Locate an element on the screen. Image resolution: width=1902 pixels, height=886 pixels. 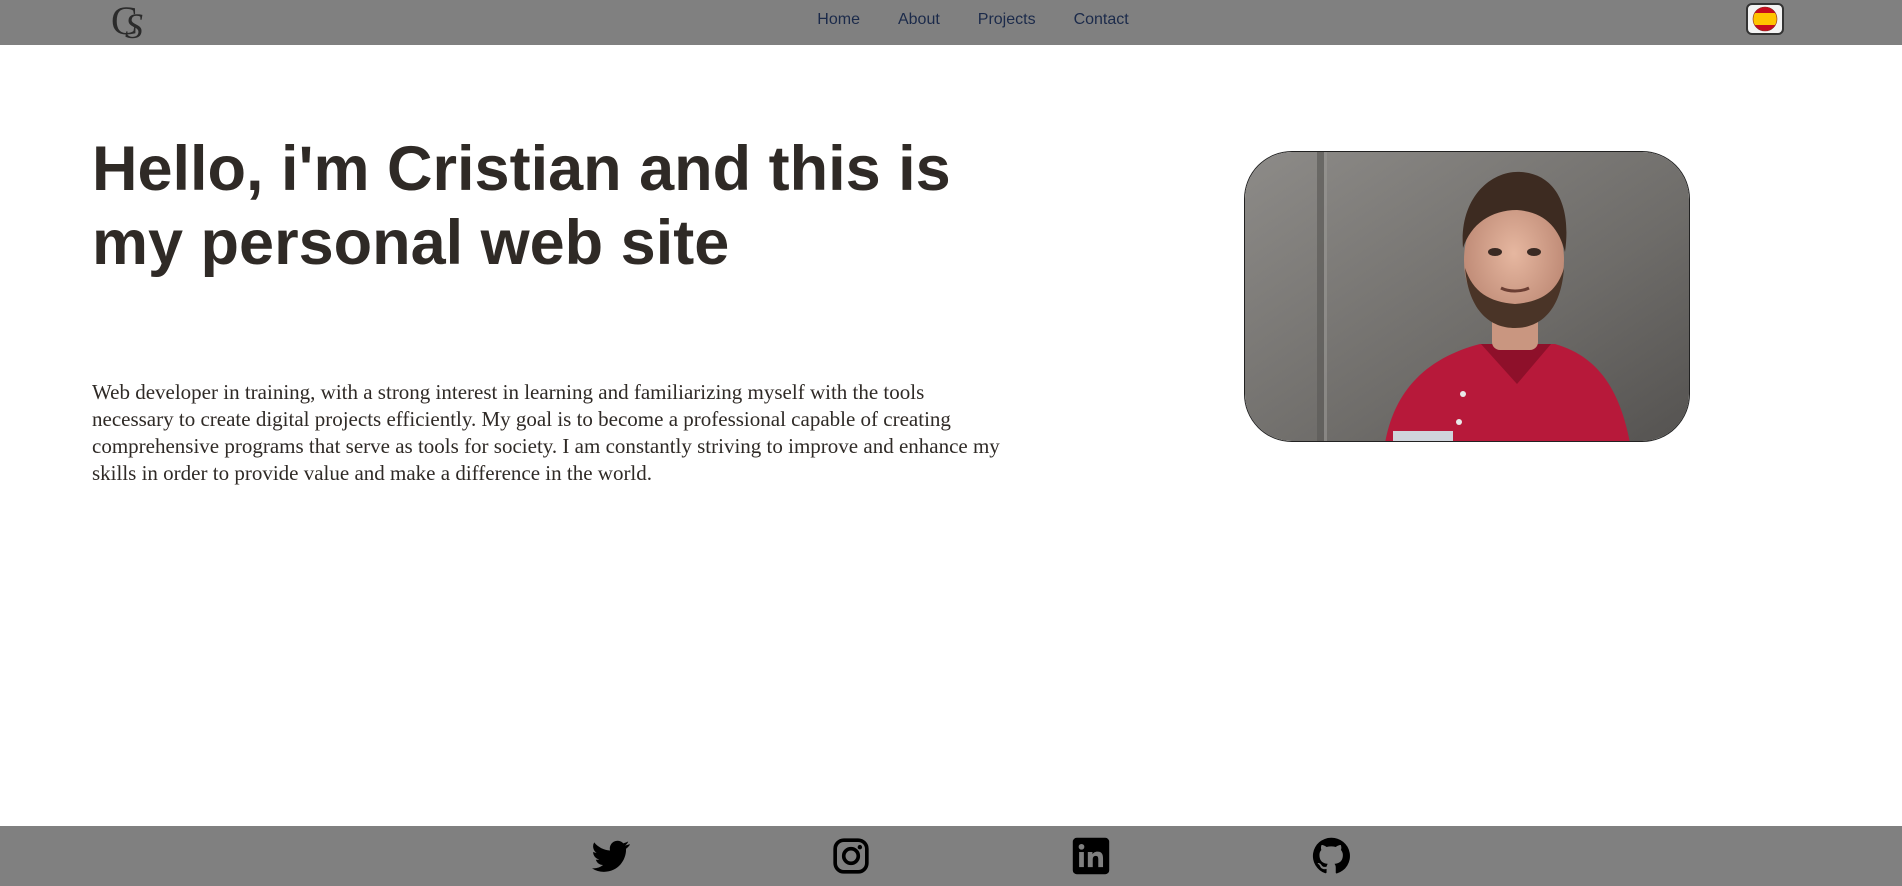
instagram-icon is located at coordinates (851, 856).